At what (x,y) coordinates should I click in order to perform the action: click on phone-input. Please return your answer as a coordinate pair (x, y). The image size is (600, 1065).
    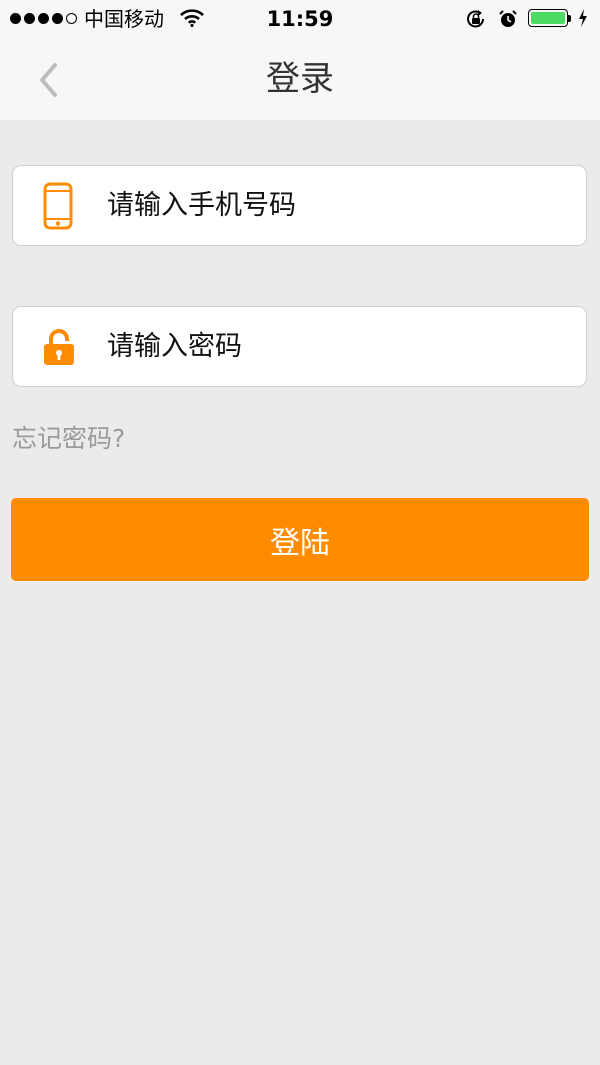
    Looking at the image, I should click on (337, 205).